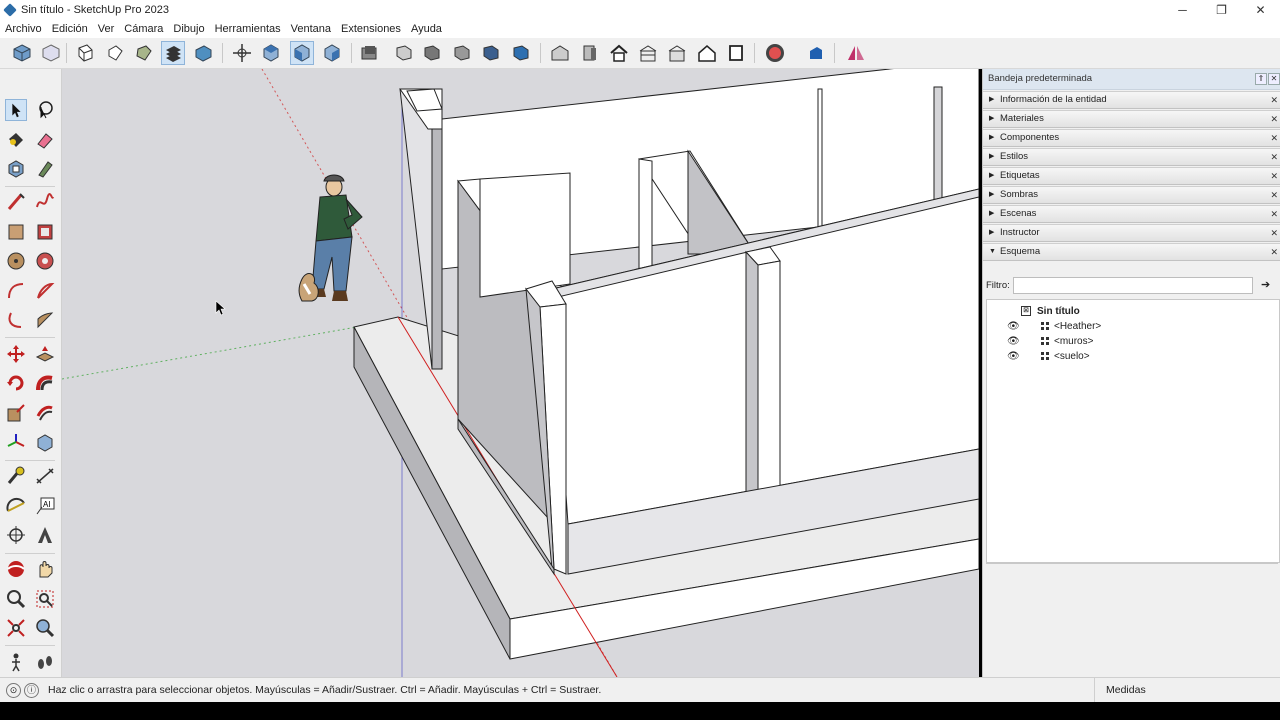 The height and width of the screenshot is (720, 1280). Describe the element at coordinates (45, 628) in the screenshot. I see `previous-view-icon` at that location.